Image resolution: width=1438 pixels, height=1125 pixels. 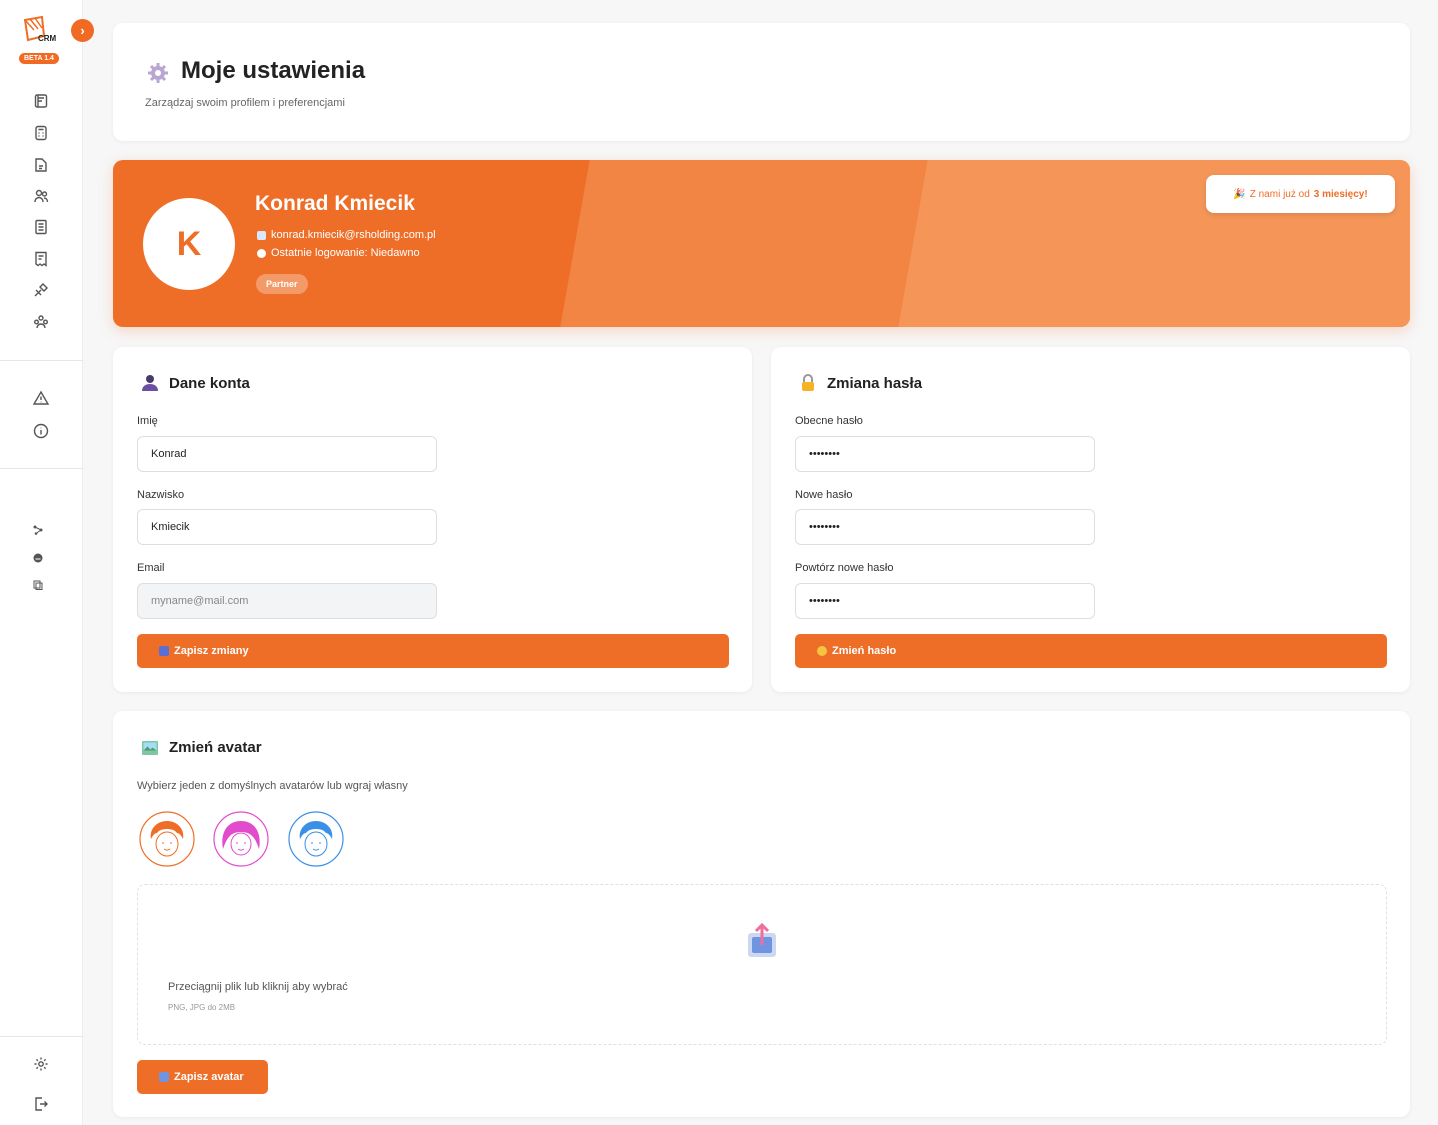 What do you see at coordinates (829, 421) in the screenshot?
I see `current-password-label: Obecne hasło` at bounding box center [829, 421].